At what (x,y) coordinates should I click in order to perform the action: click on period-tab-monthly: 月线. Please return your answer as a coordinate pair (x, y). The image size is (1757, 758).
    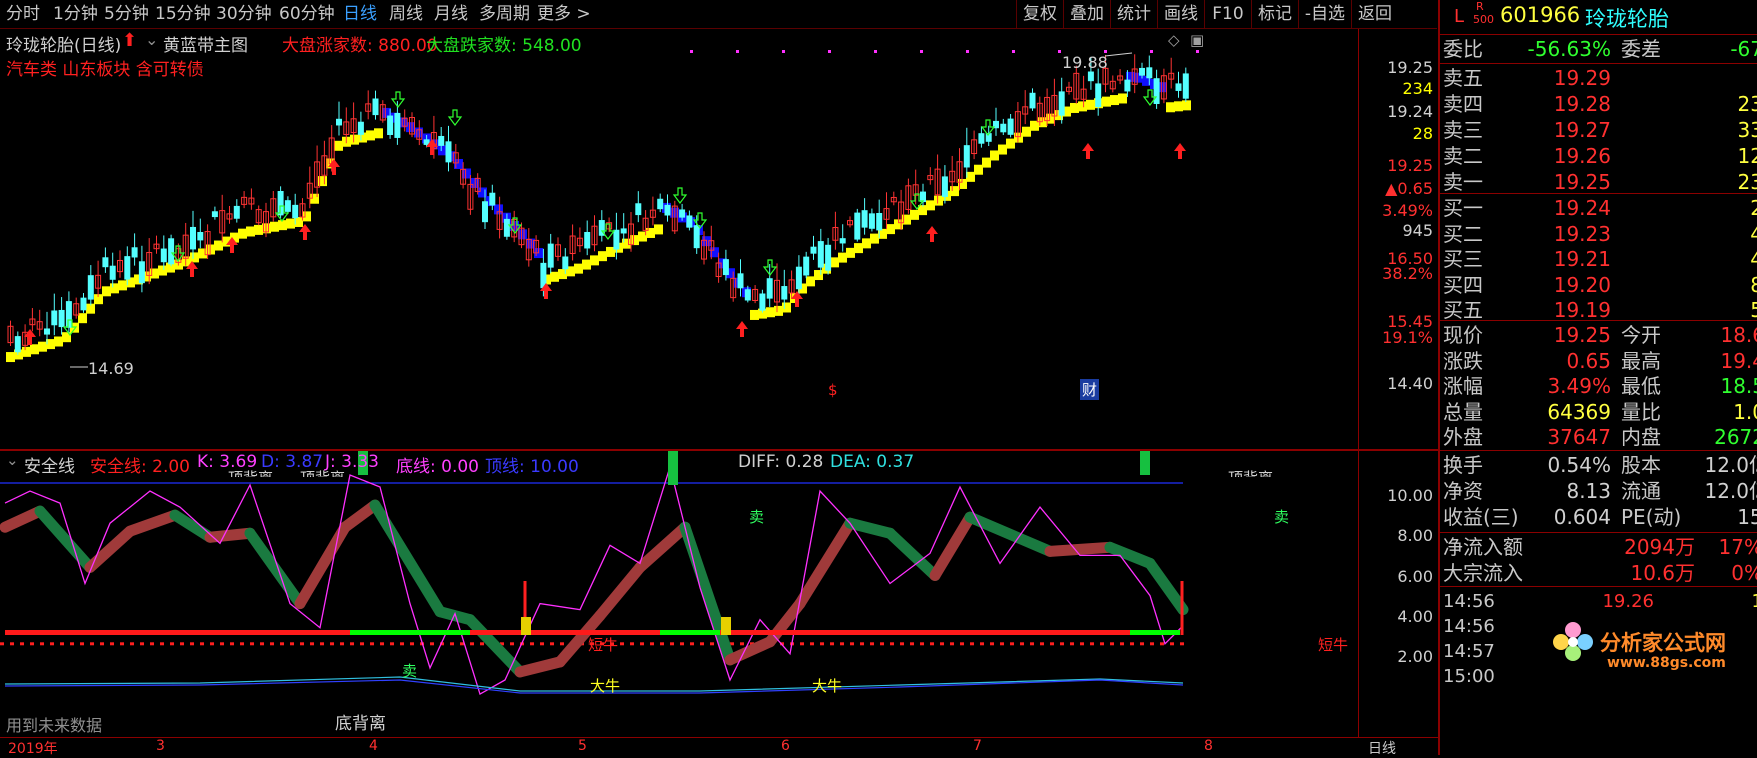
    Looking at the image, I should click on (451, 14).